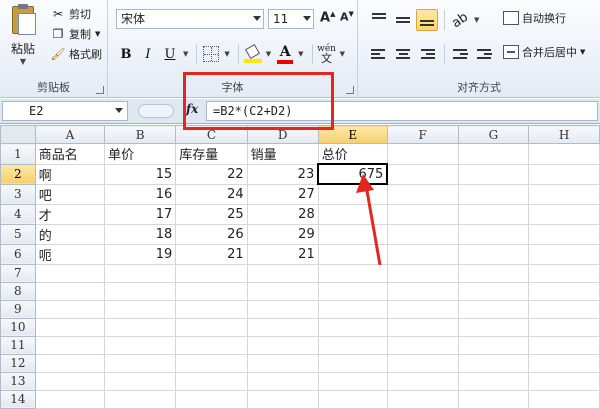 The width and height of the screenshot is (600, 409). What do you see at coordinates (76, 34) in the screenshot?
I see `copy-button: ❐ 复制 ▼` at bounding box center [76, 34].